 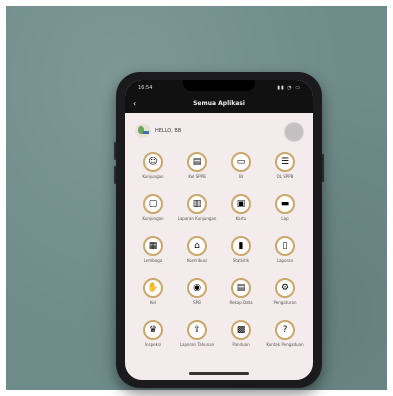 I want to click on app-glyph: ◉, so click(x=197, y=288).